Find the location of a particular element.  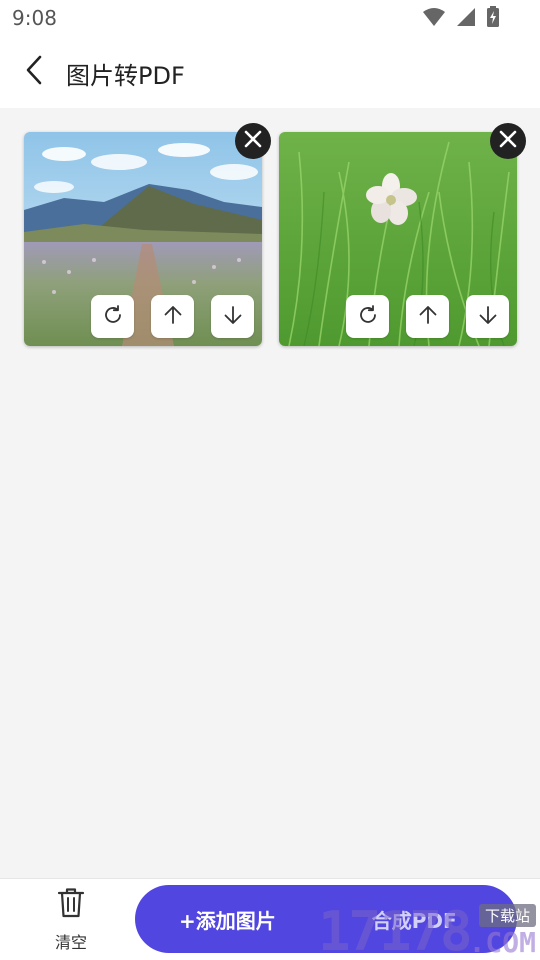

status-time: 9:08 is located at coordinates (34, 18).